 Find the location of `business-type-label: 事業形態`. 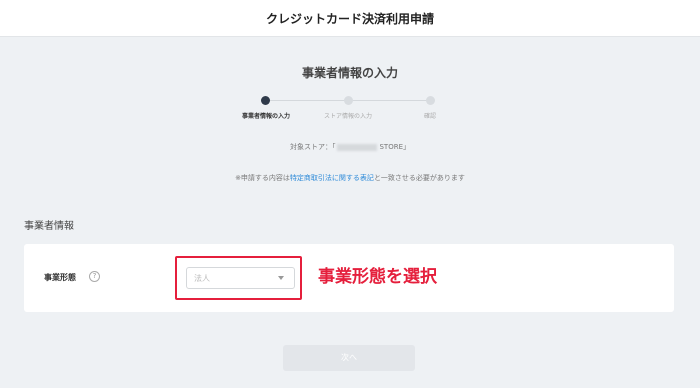

business-type-label: 事業形態 is located at coordinates (60, 277).